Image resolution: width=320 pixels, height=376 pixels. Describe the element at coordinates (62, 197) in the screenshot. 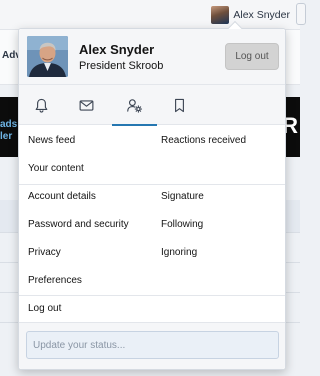

I see `link-account-details: Account details` at that location.